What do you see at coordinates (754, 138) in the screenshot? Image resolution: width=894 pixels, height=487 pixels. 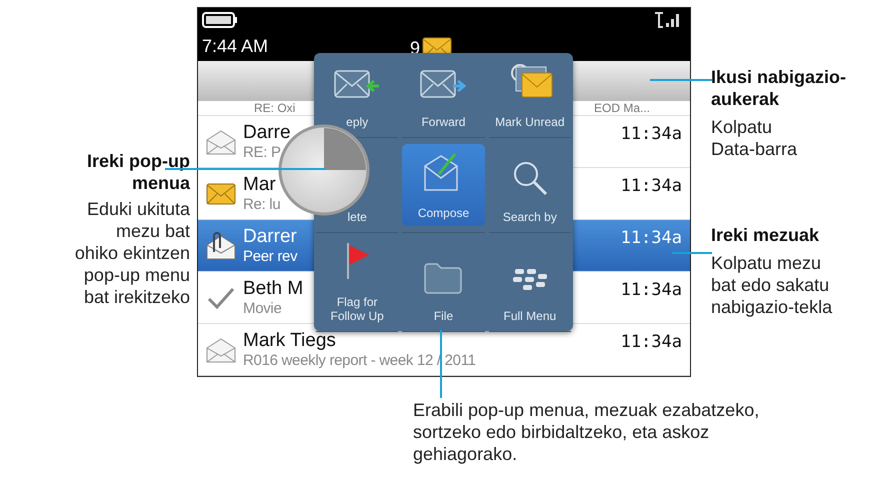 I see `callout-text: Kolpatu Data-barra` at bounding box center [754, 138].